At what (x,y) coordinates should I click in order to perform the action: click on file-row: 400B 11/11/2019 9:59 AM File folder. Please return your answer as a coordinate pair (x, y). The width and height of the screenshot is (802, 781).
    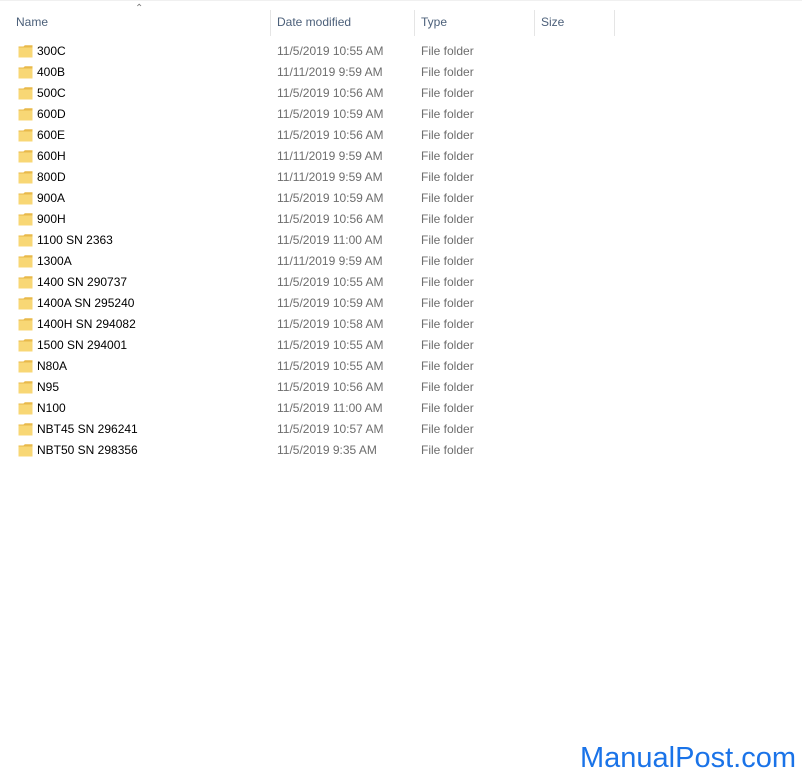
    Looking at the image, I should click on (401, 72).